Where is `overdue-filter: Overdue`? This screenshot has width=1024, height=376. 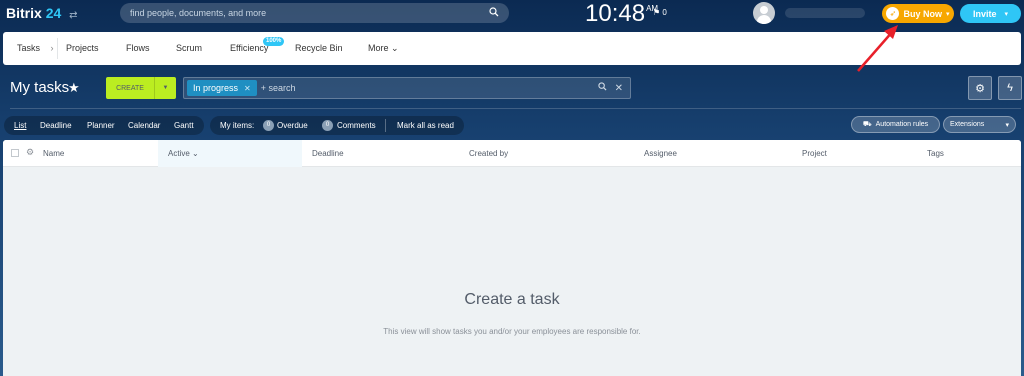
overdue-filter: Overdue is located at coordinates (292, 125).